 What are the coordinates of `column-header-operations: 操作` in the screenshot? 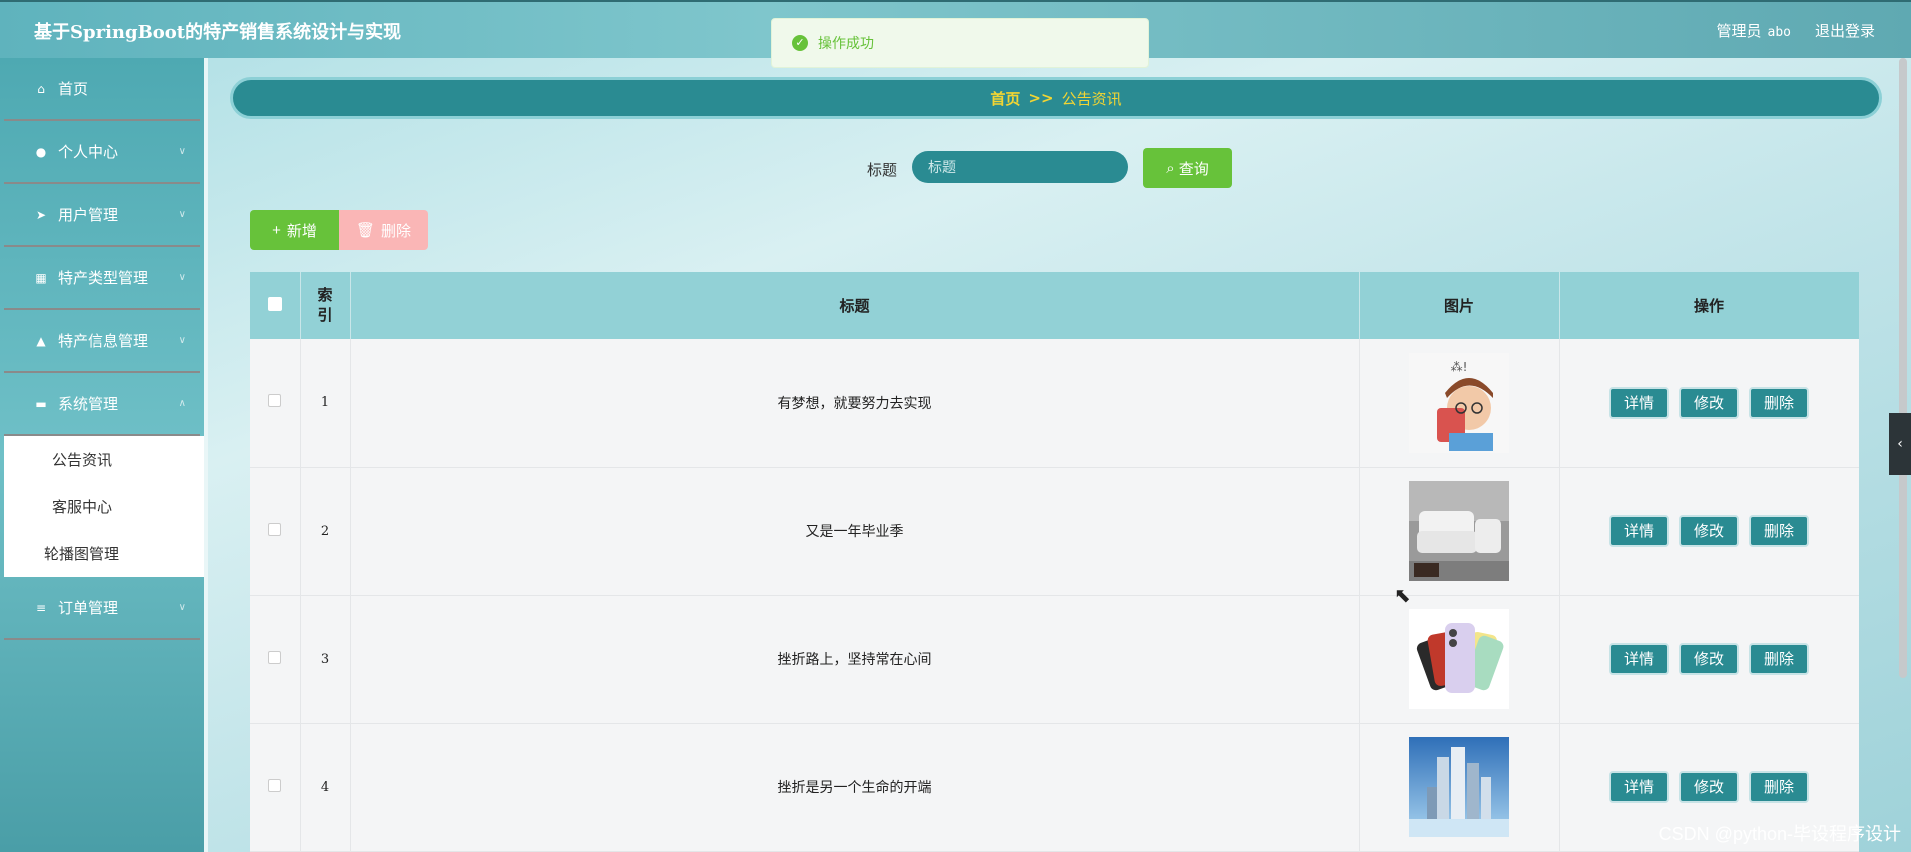 It's located at (1709, 305).